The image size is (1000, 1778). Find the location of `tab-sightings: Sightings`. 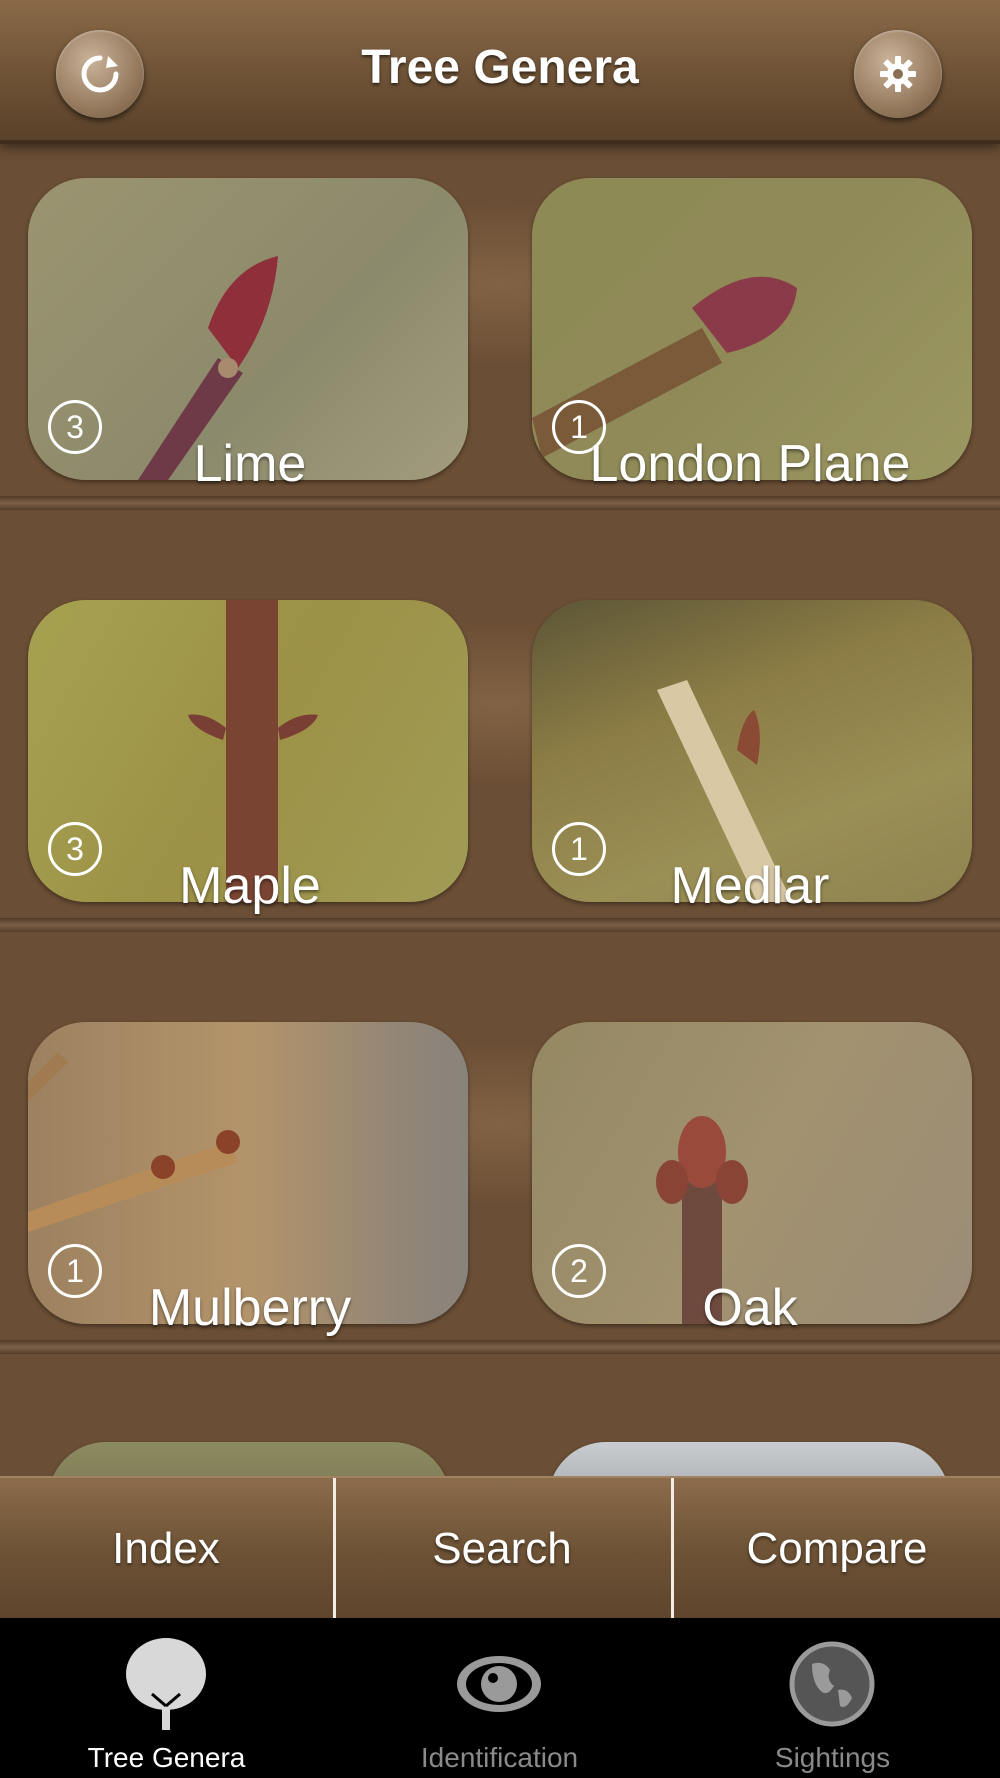

tab-sightings: Sightings is located at coordinates (832, 1698).